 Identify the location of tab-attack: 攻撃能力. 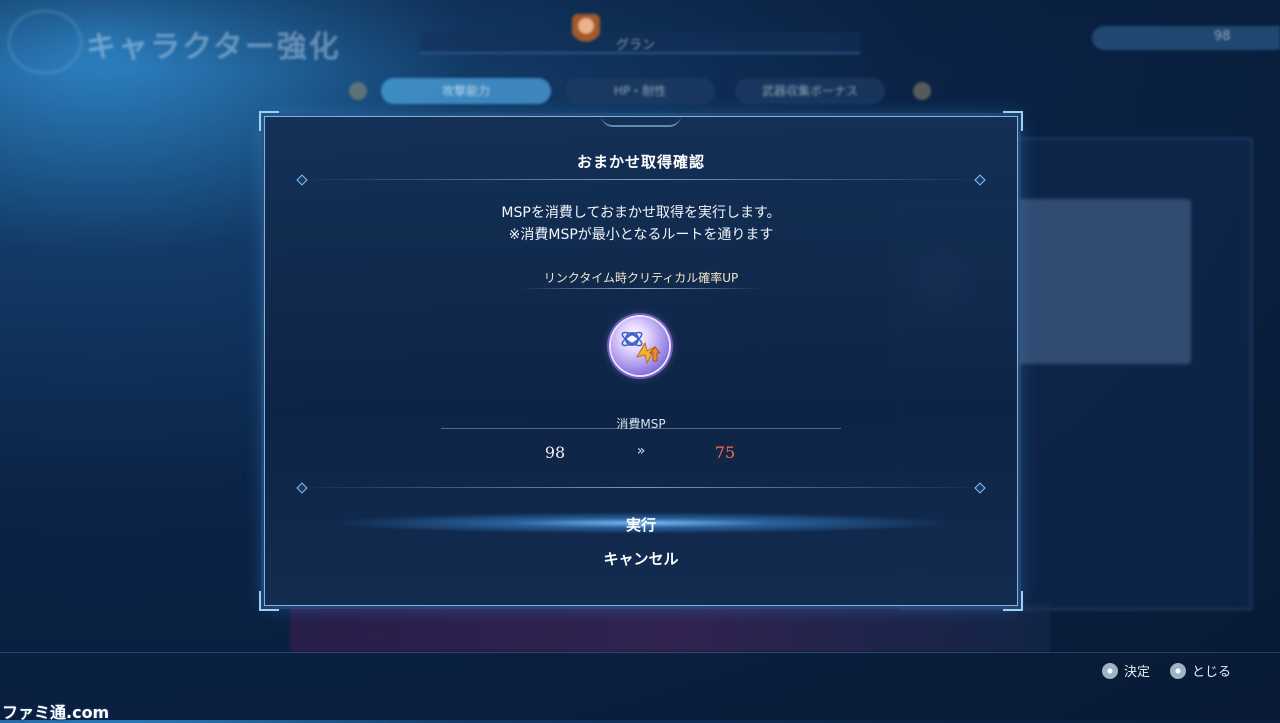
(466, 91).